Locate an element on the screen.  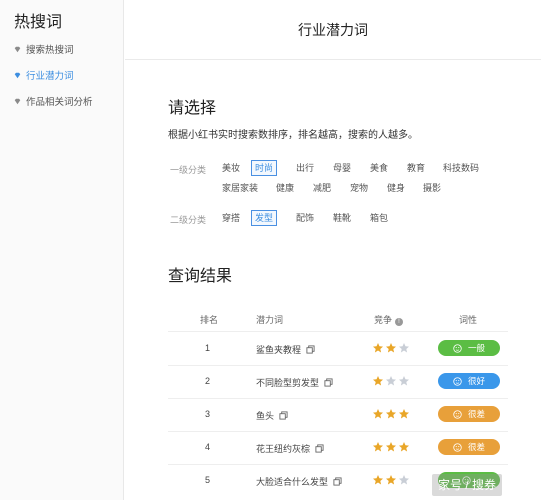
watermark: 家号 / 搜券 is located at coordinates (467, 485).